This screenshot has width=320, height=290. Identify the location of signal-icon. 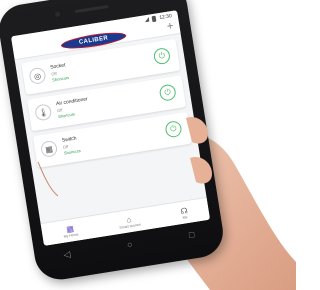
(147, 20).